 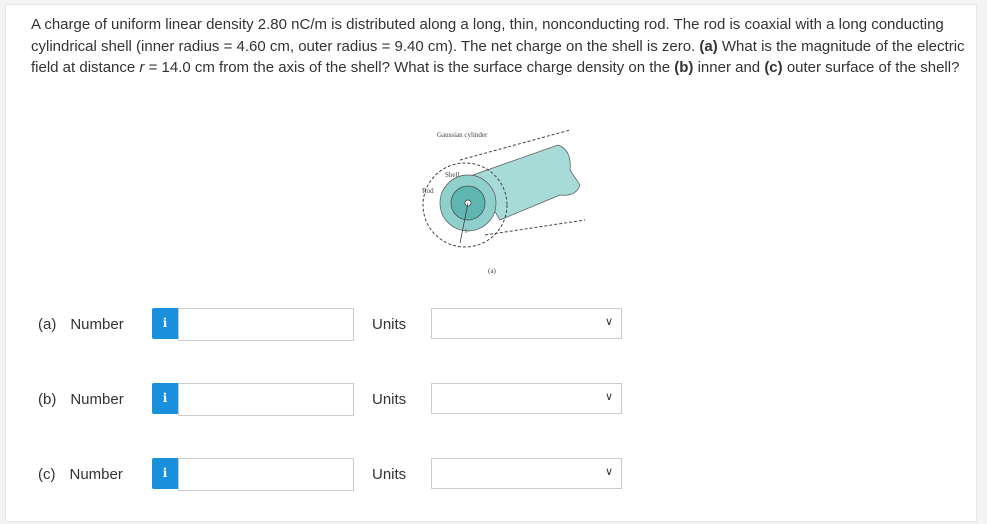 I want to click on number-input-a, so click(x=266, y=324).